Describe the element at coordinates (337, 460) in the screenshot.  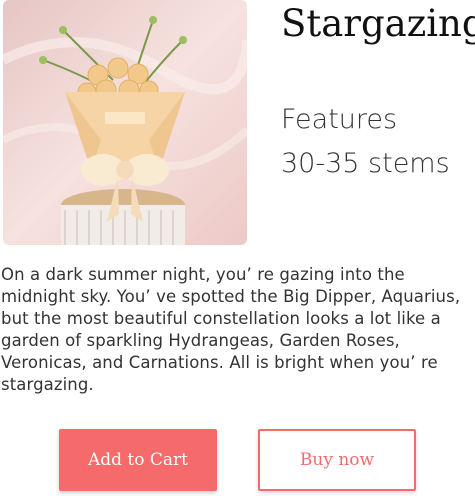
I see `buy-now-button: Buy now` at that location.